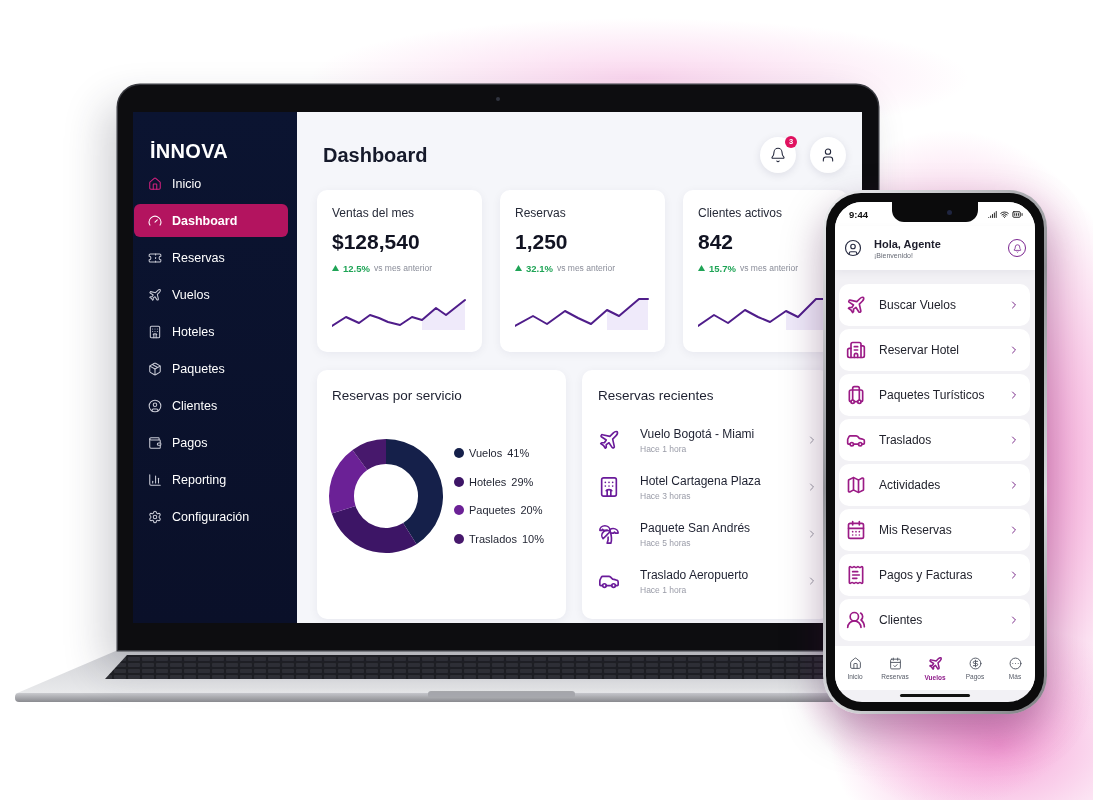 This screenshot has height=800, width=1093. What do you see at coordinates (778, 155) in the screenshot?
I see `bell-icon` at bounding box center [778, 155].